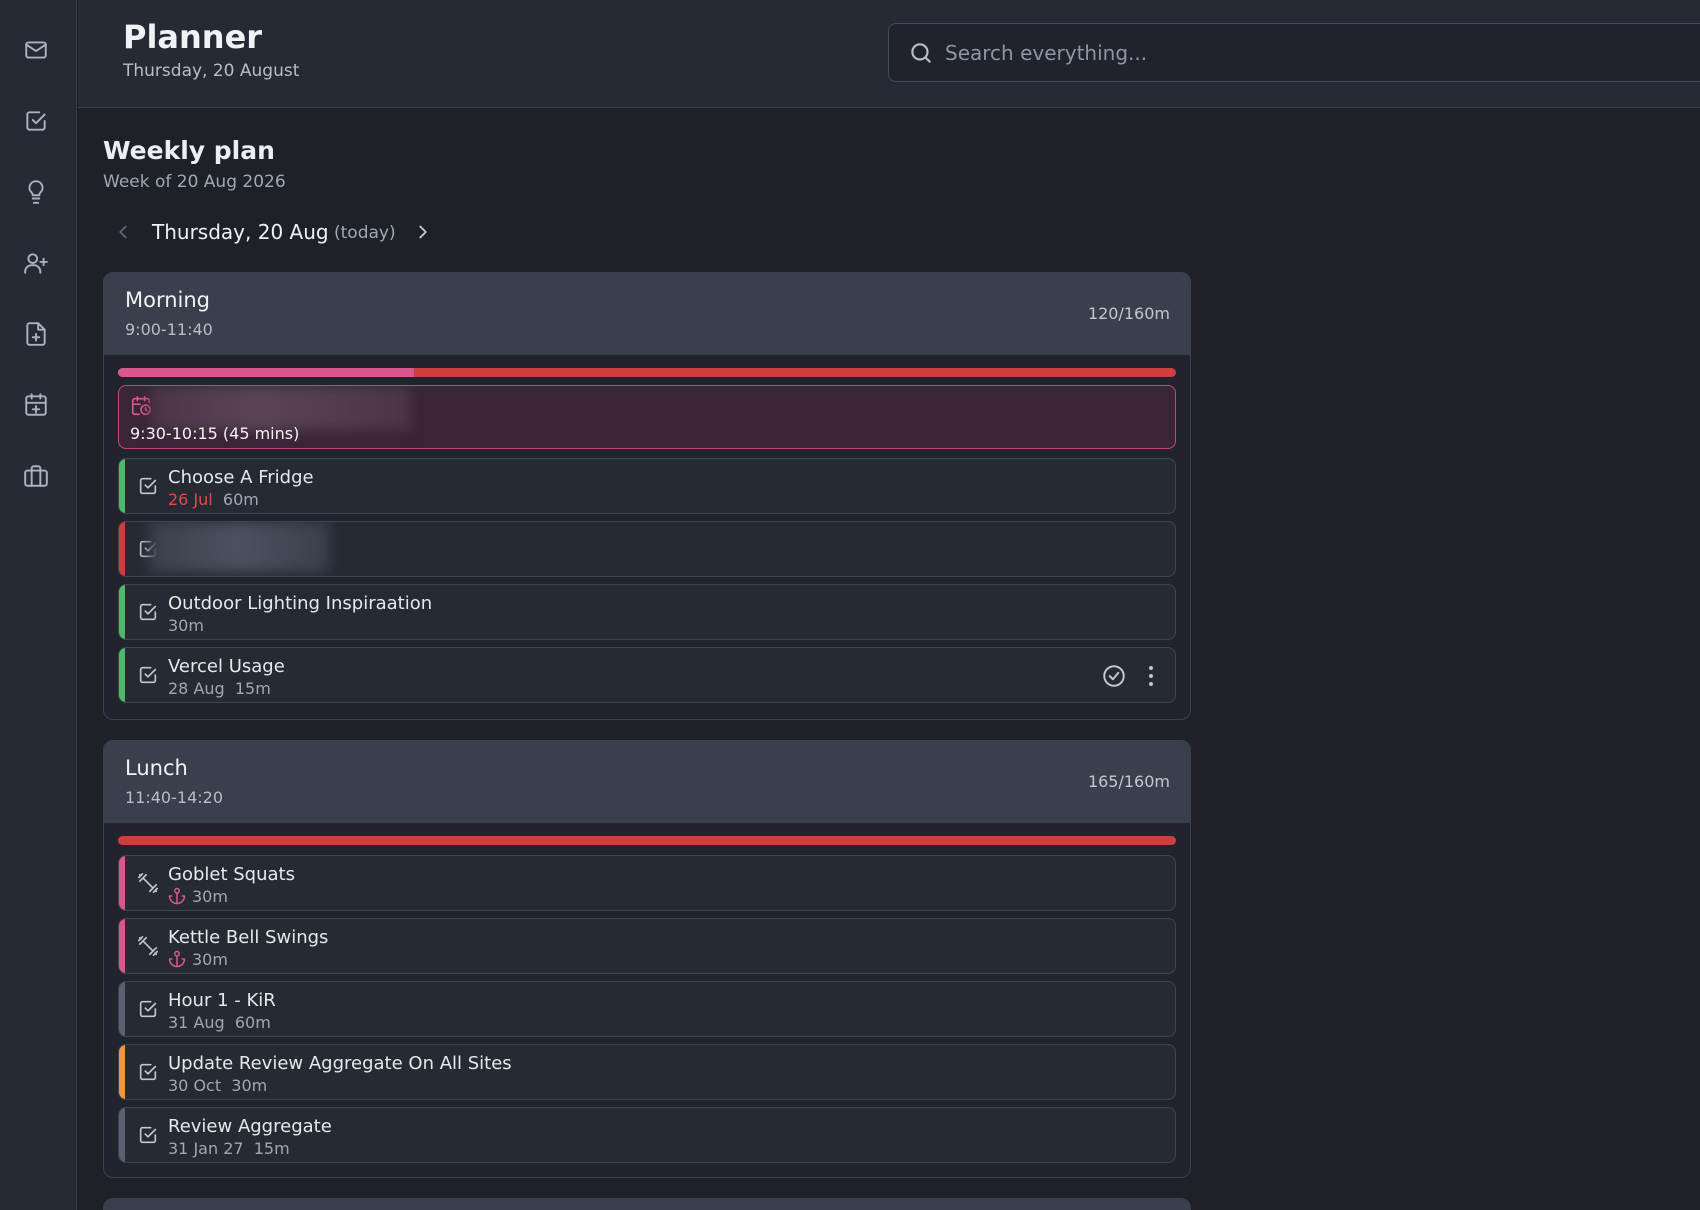 Image resolution: width=1700 pixels, height=1210 pixels. I want to click on task-meta: 28 Aug 15m, so click(219, 688).